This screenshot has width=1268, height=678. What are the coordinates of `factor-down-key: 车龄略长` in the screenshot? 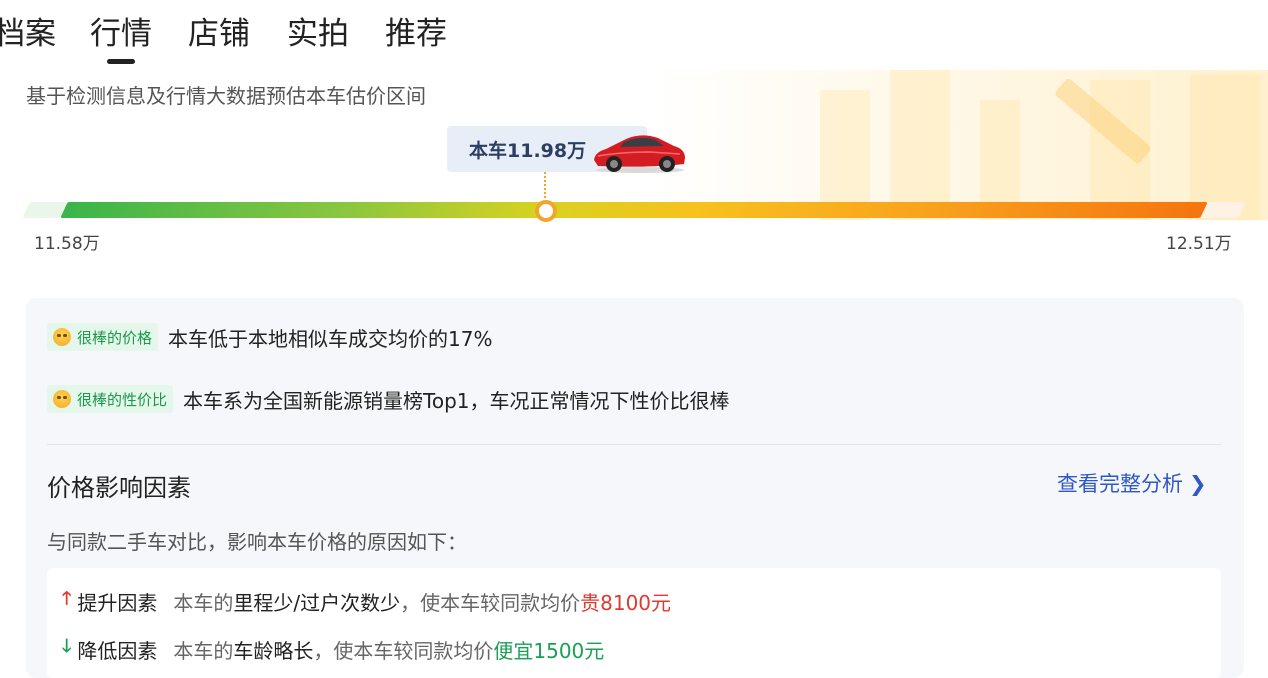 It's located at (273, 650).